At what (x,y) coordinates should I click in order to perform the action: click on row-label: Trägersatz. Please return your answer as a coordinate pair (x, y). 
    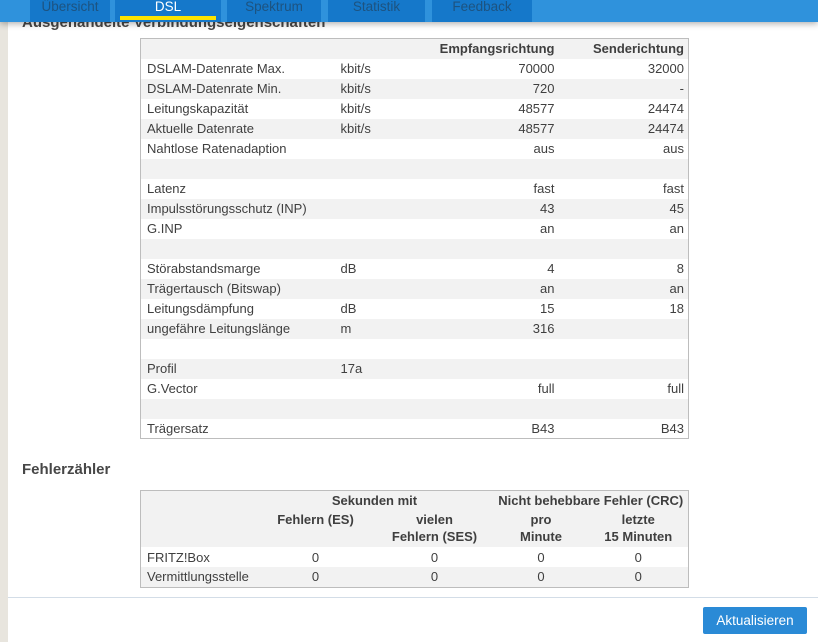
    Looking at the image, I should click on (178, 428).